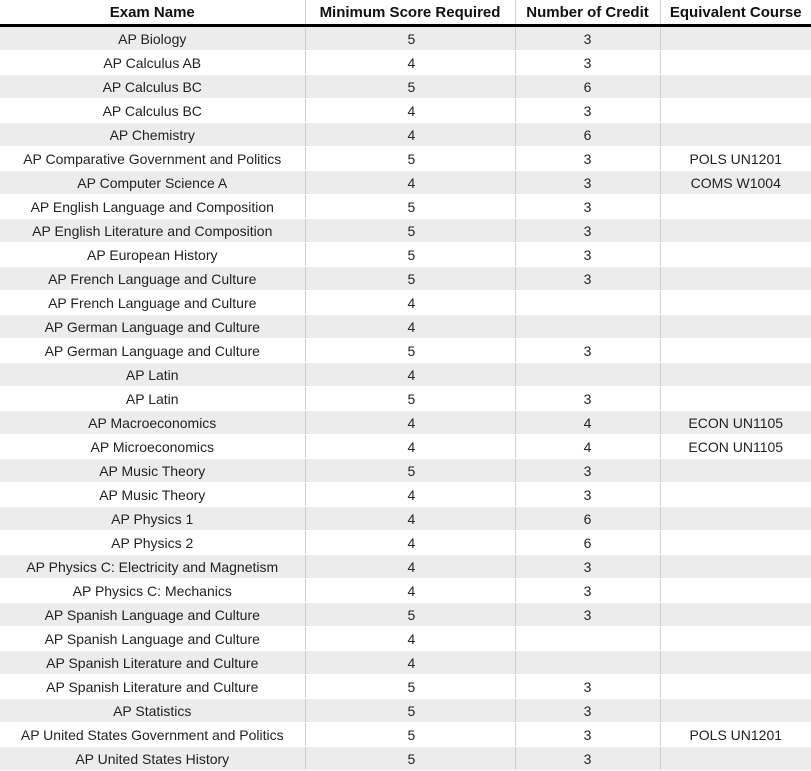 Image resolution: width=811 pixels, height=771 pixels. Describe the element at coordinates (405, 542) in the screenshot. I see `table-row: AP Physics 246` at that location.